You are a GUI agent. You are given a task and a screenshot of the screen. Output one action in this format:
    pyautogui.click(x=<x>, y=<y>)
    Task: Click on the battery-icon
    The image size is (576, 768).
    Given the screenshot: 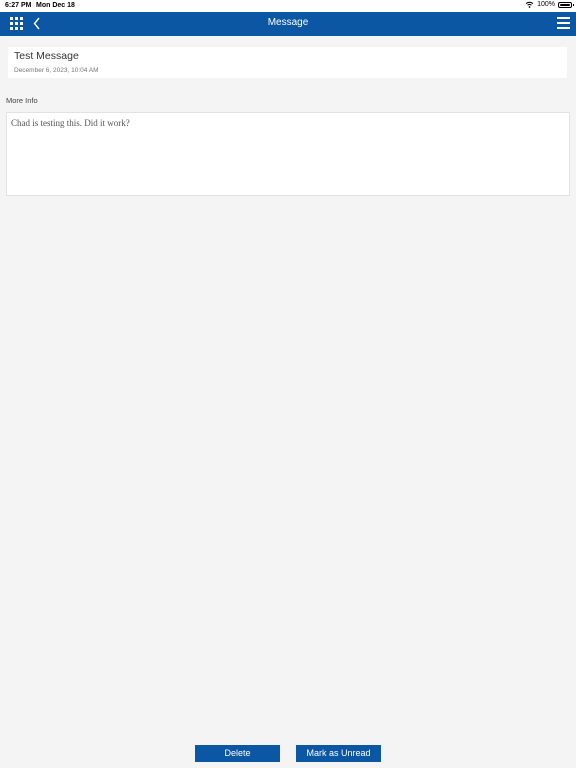 What is the action you would take?
    pyautogui.click(x=566, y=4)
    